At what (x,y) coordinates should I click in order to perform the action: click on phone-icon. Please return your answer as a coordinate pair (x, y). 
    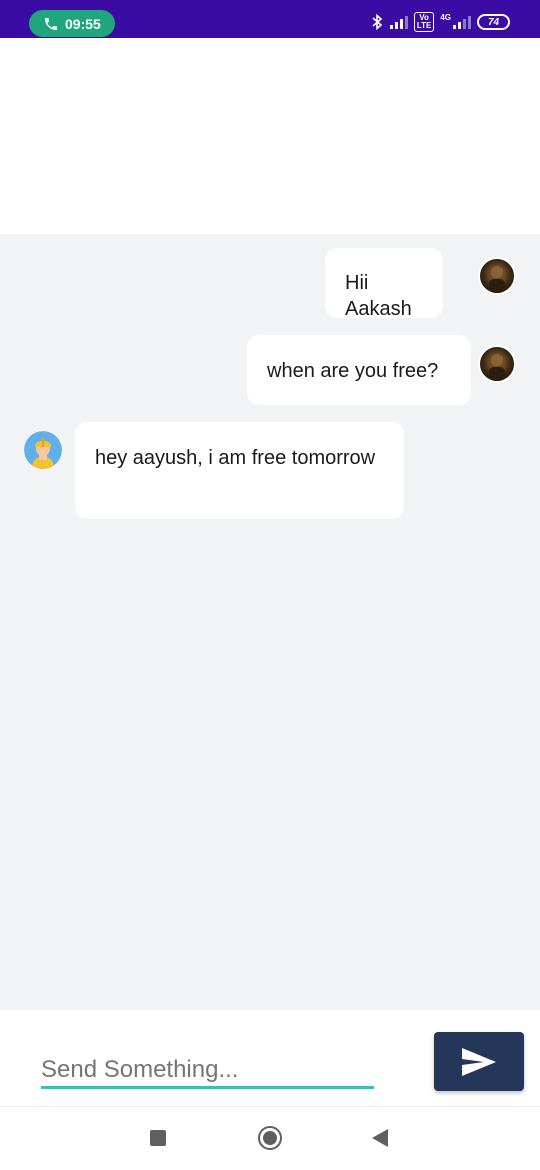
    Looking at the image, I should click on (51, 23).